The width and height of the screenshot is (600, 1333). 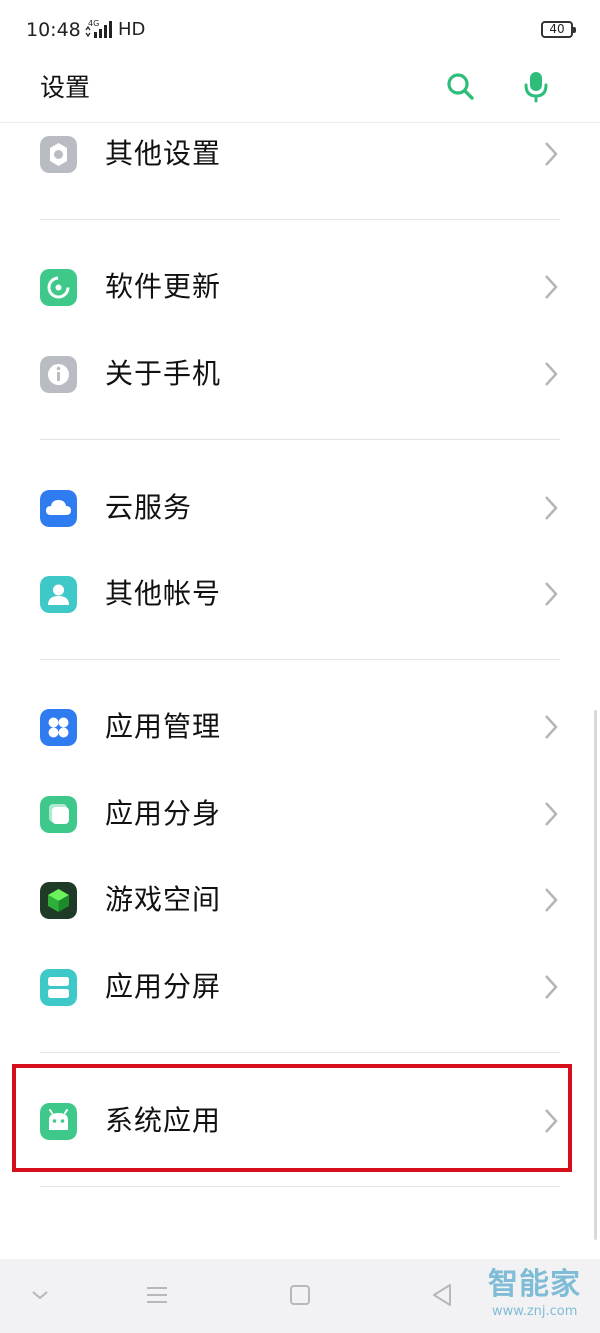 What do you see at coordinates (300, 288) in the screenshot?
I see `settings-item-software-update: 软件更新` at bounding box center [300, 288].